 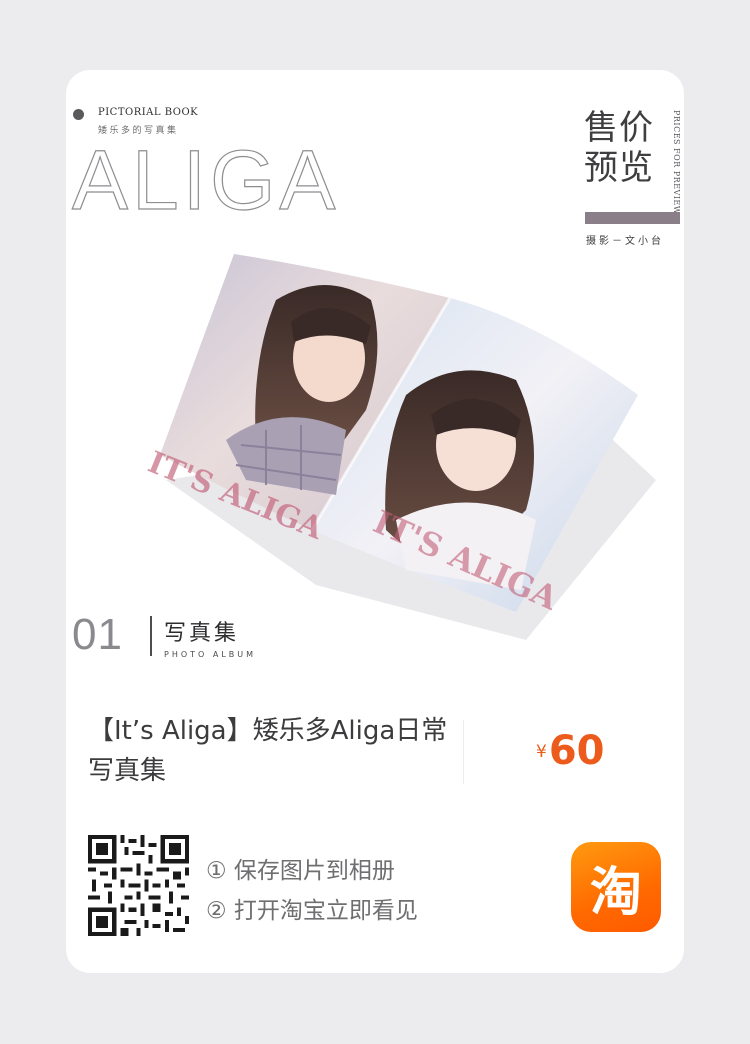 What do you see at coordinates (151, 636) in the screenshot?
I see `album-divider` at bounding box center [151, 636].